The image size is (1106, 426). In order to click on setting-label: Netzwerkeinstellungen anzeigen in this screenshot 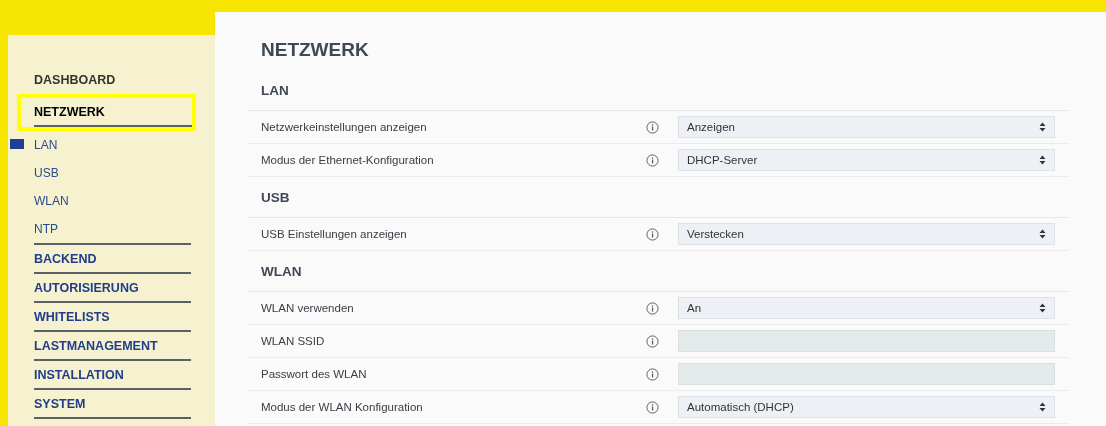, I will do `click(344, 127)`.